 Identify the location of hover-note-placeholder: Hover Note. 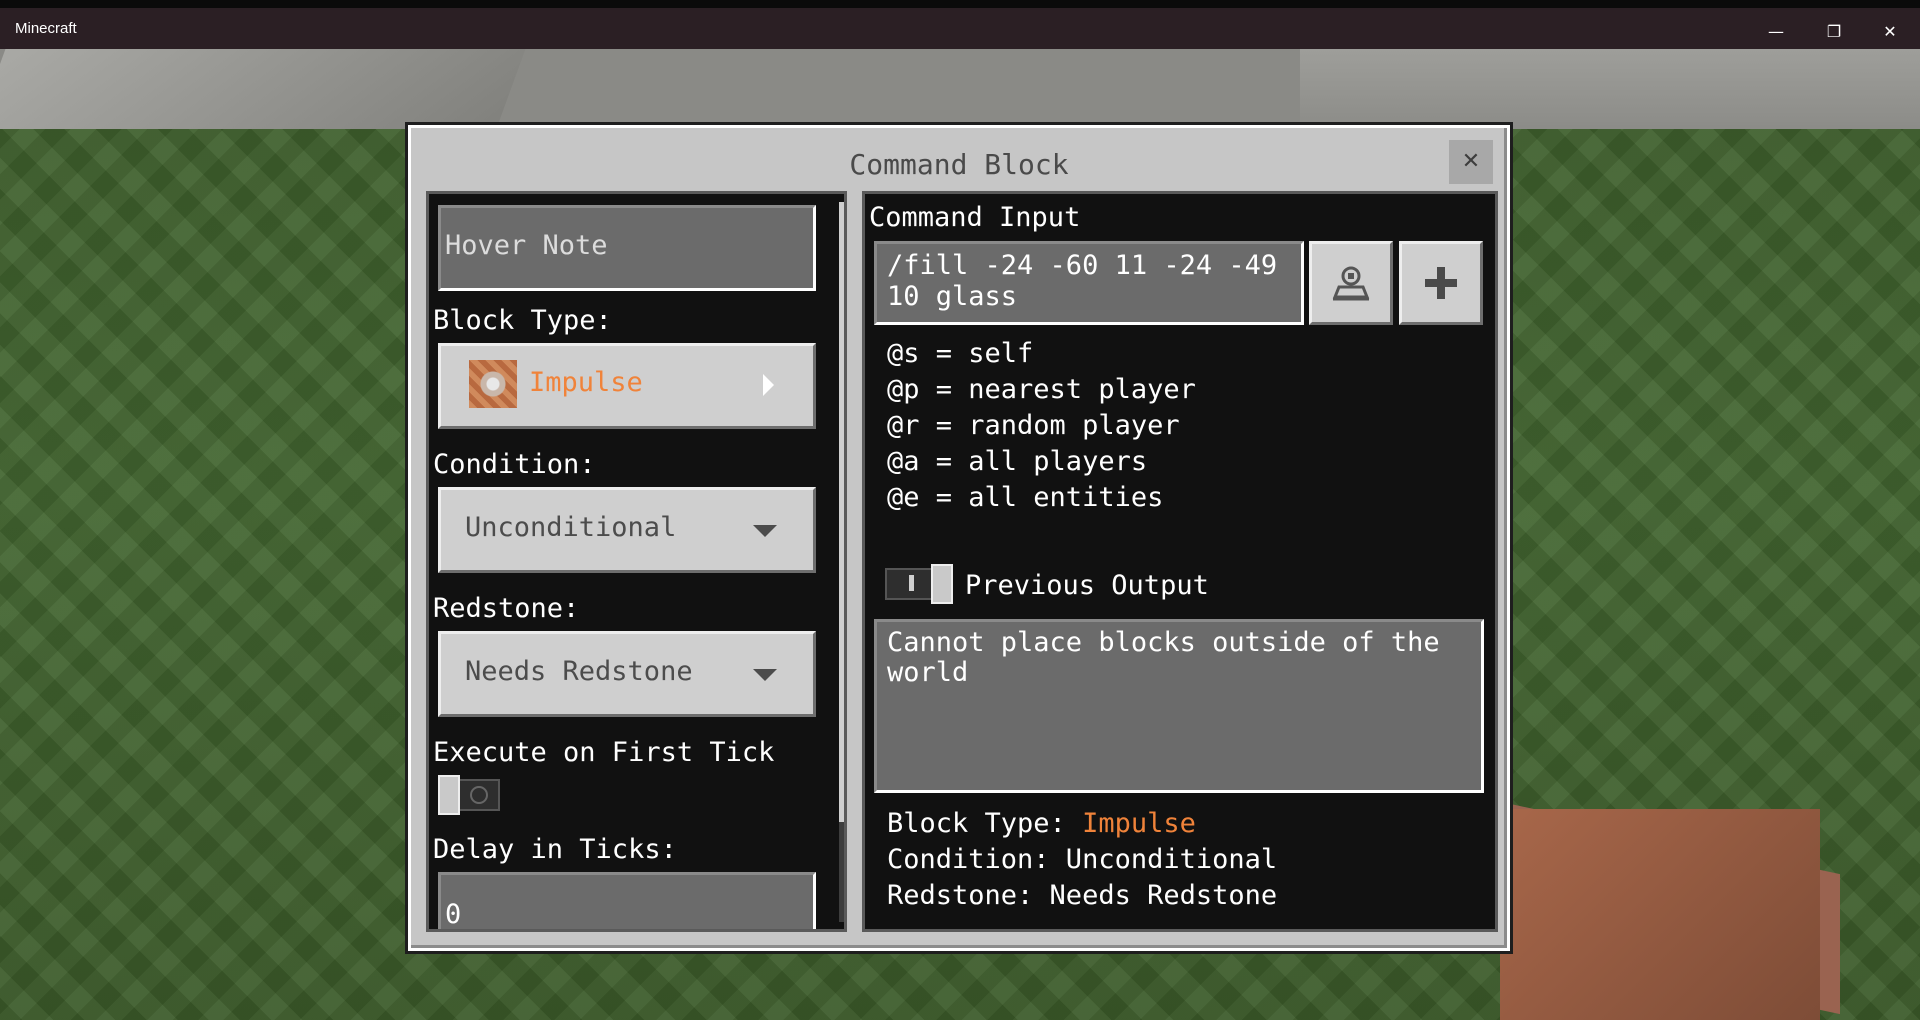
(526, 245).